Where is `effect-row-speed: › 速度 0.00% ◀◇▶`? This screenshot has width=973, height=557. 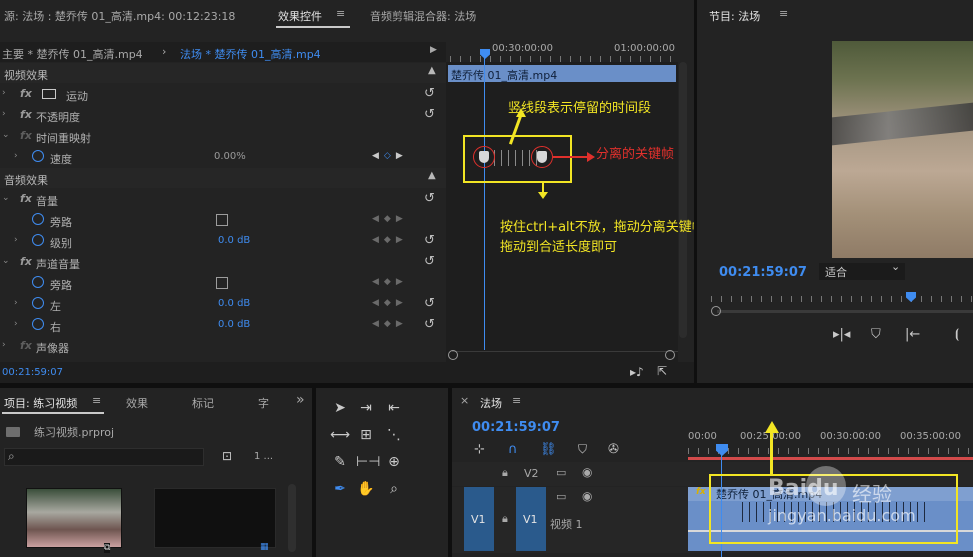
effect-row-speed: › 速度 0.00% ◀◇▶ is located at coordinates (223, 157).